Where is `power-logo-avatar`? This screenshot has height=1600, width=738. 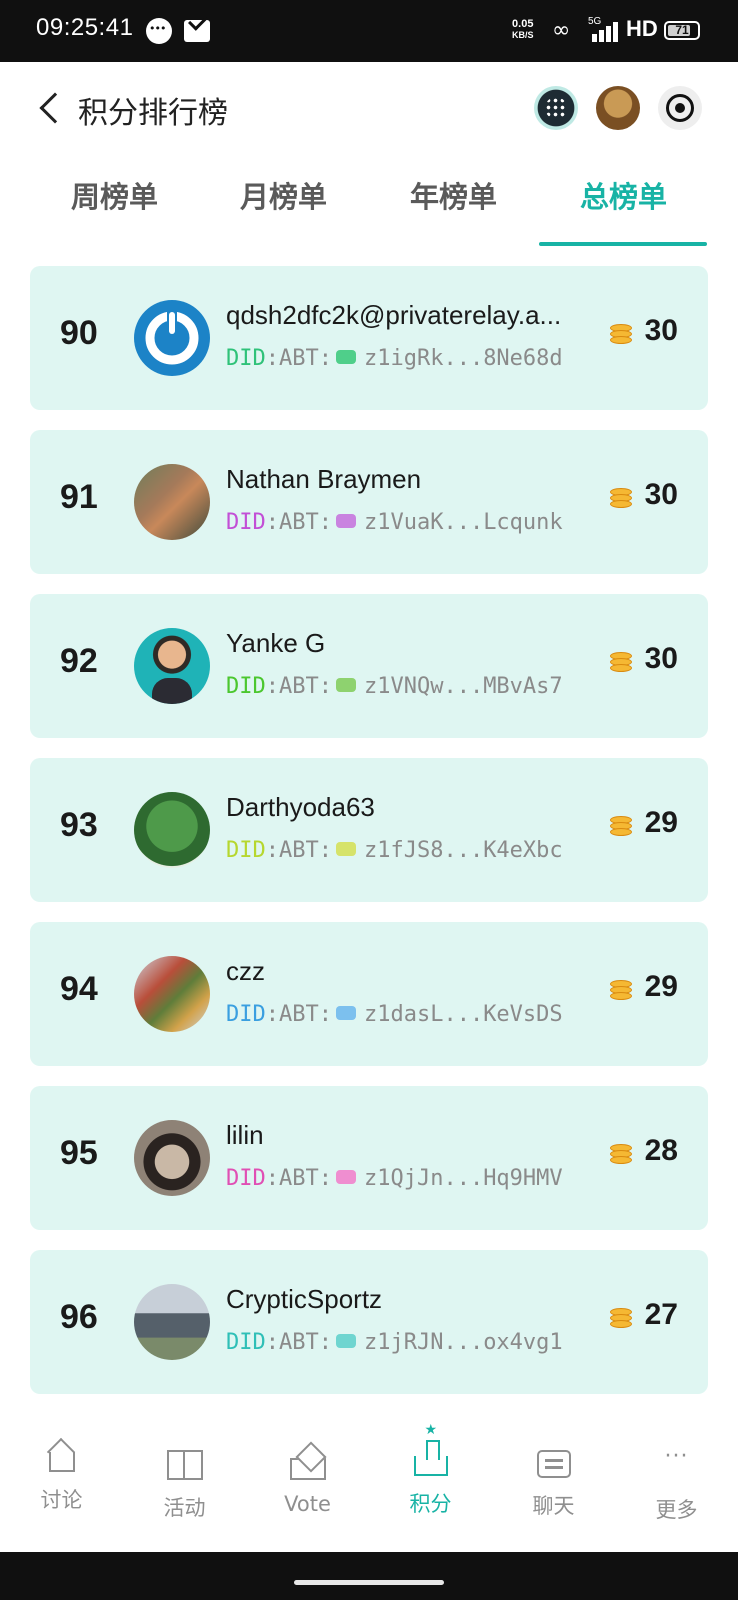 power-logo-avatar is located at coordinates (172, 338).